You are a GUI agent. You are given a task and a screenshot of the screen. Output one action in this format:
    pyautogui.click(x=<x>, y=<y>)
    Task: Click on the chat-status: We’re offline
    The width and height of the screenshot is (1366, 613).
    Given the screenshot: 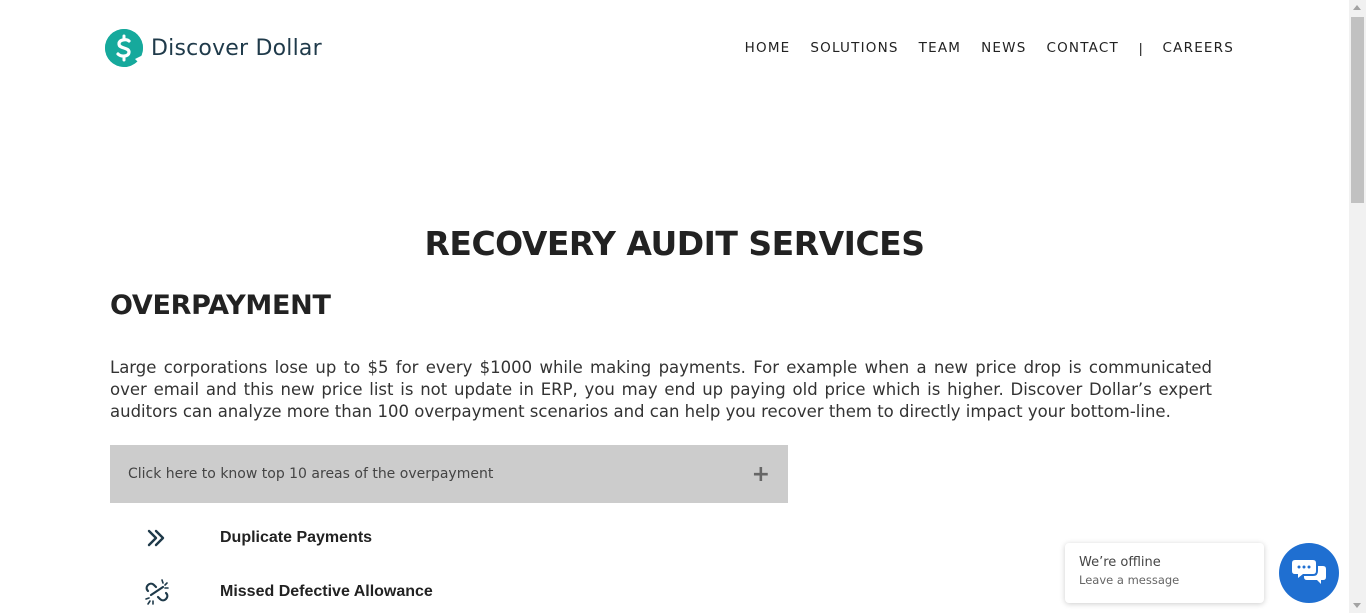 What is the action you would take?
    pyautogui.click(x=1120, y=562)
    